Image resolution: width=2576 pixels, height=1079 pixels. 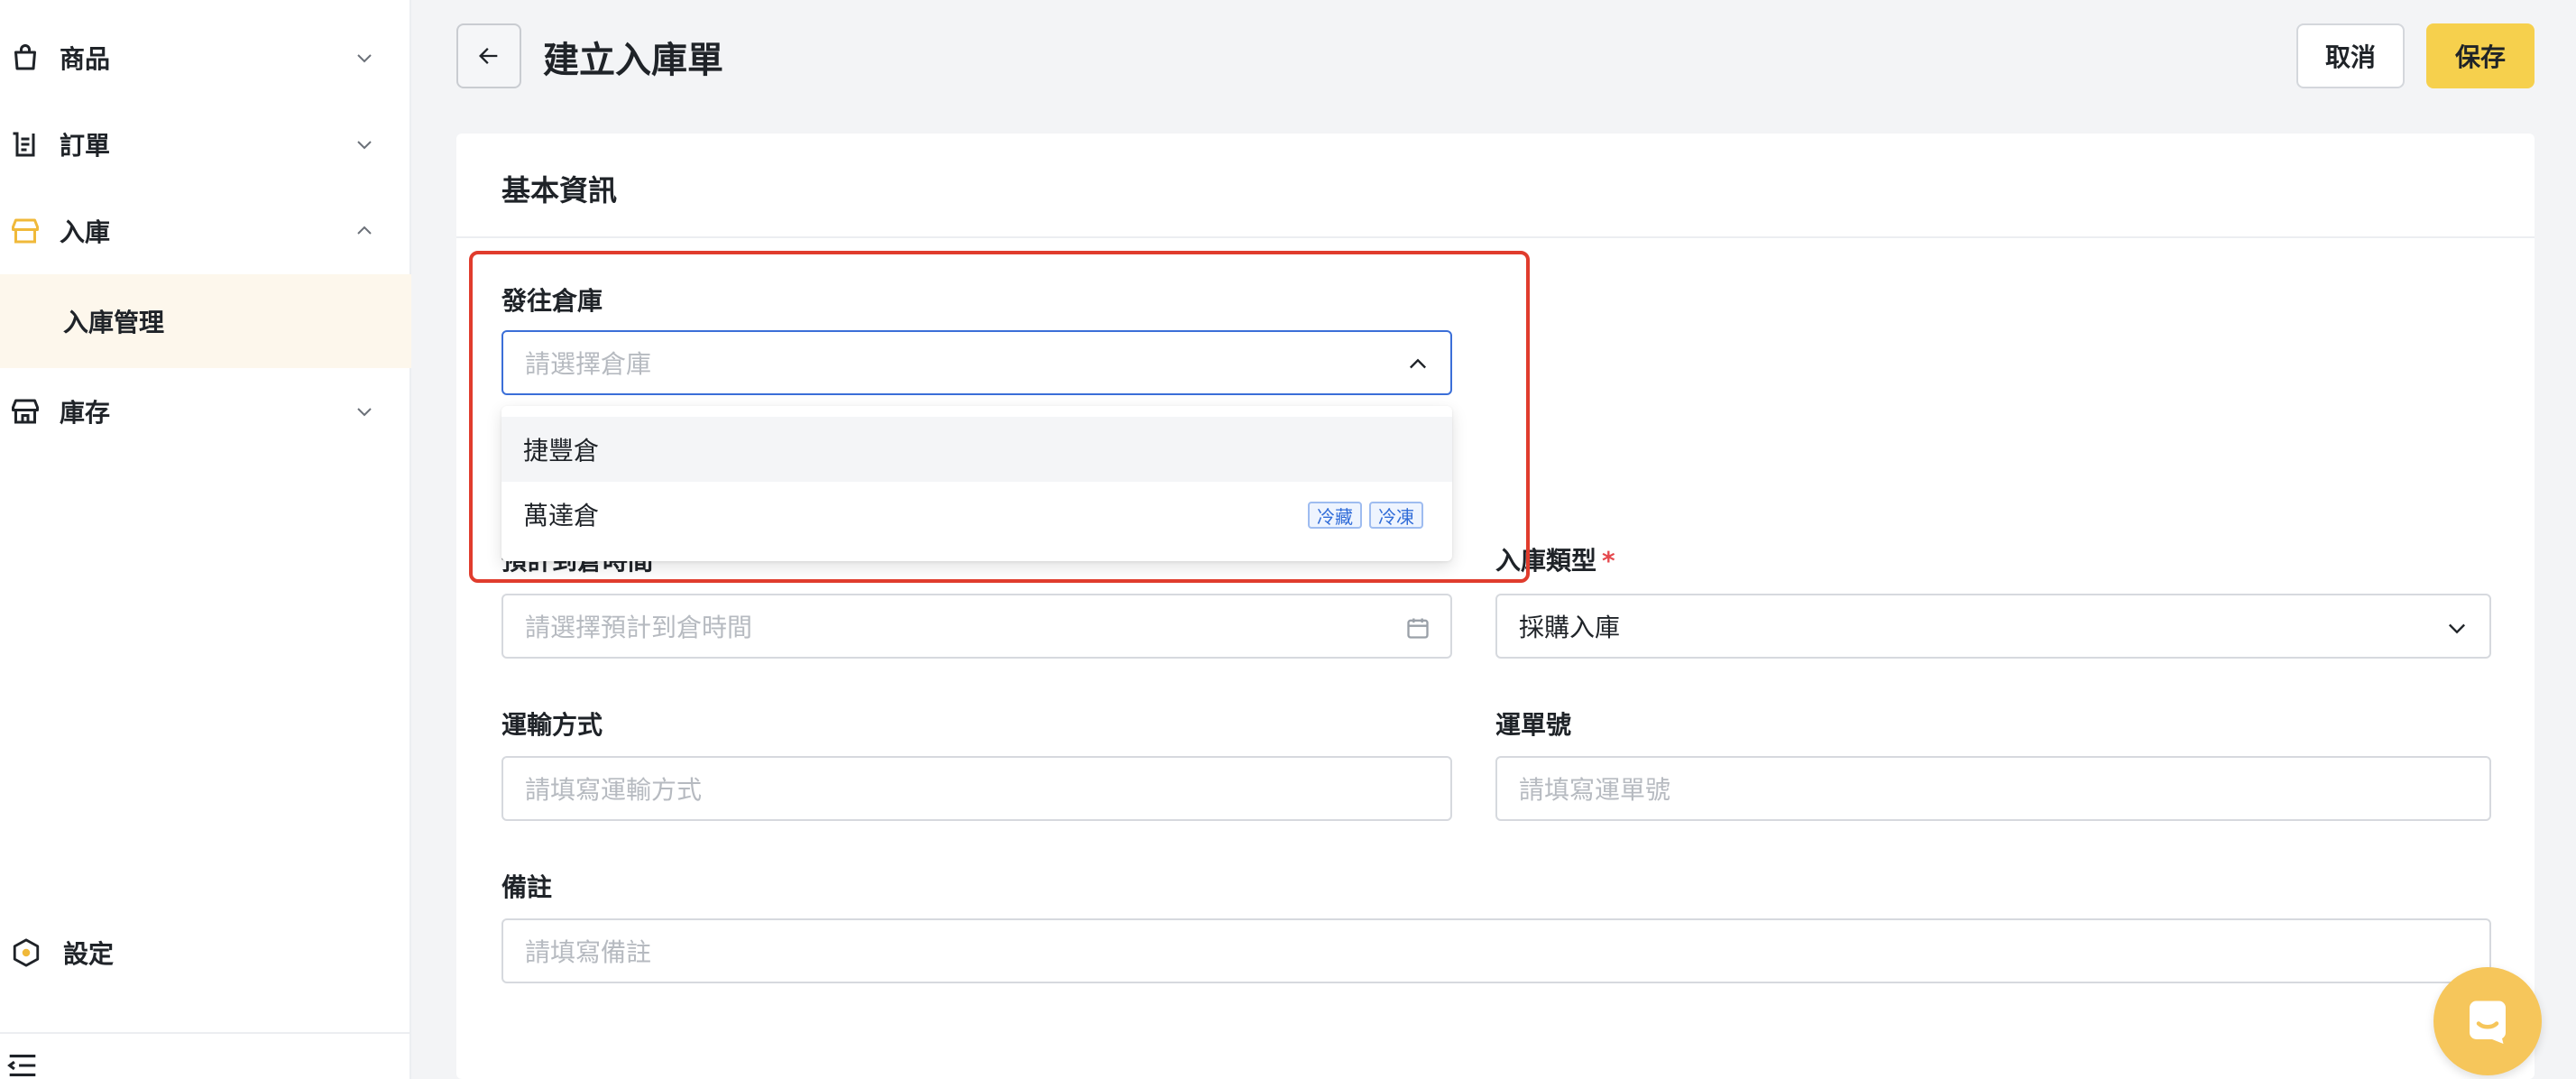 What do you see at coordinates (114, 322) in the screenshot?
I see `sidebar-subitem-label: 入庫管理` at bounding box center [114, 322].